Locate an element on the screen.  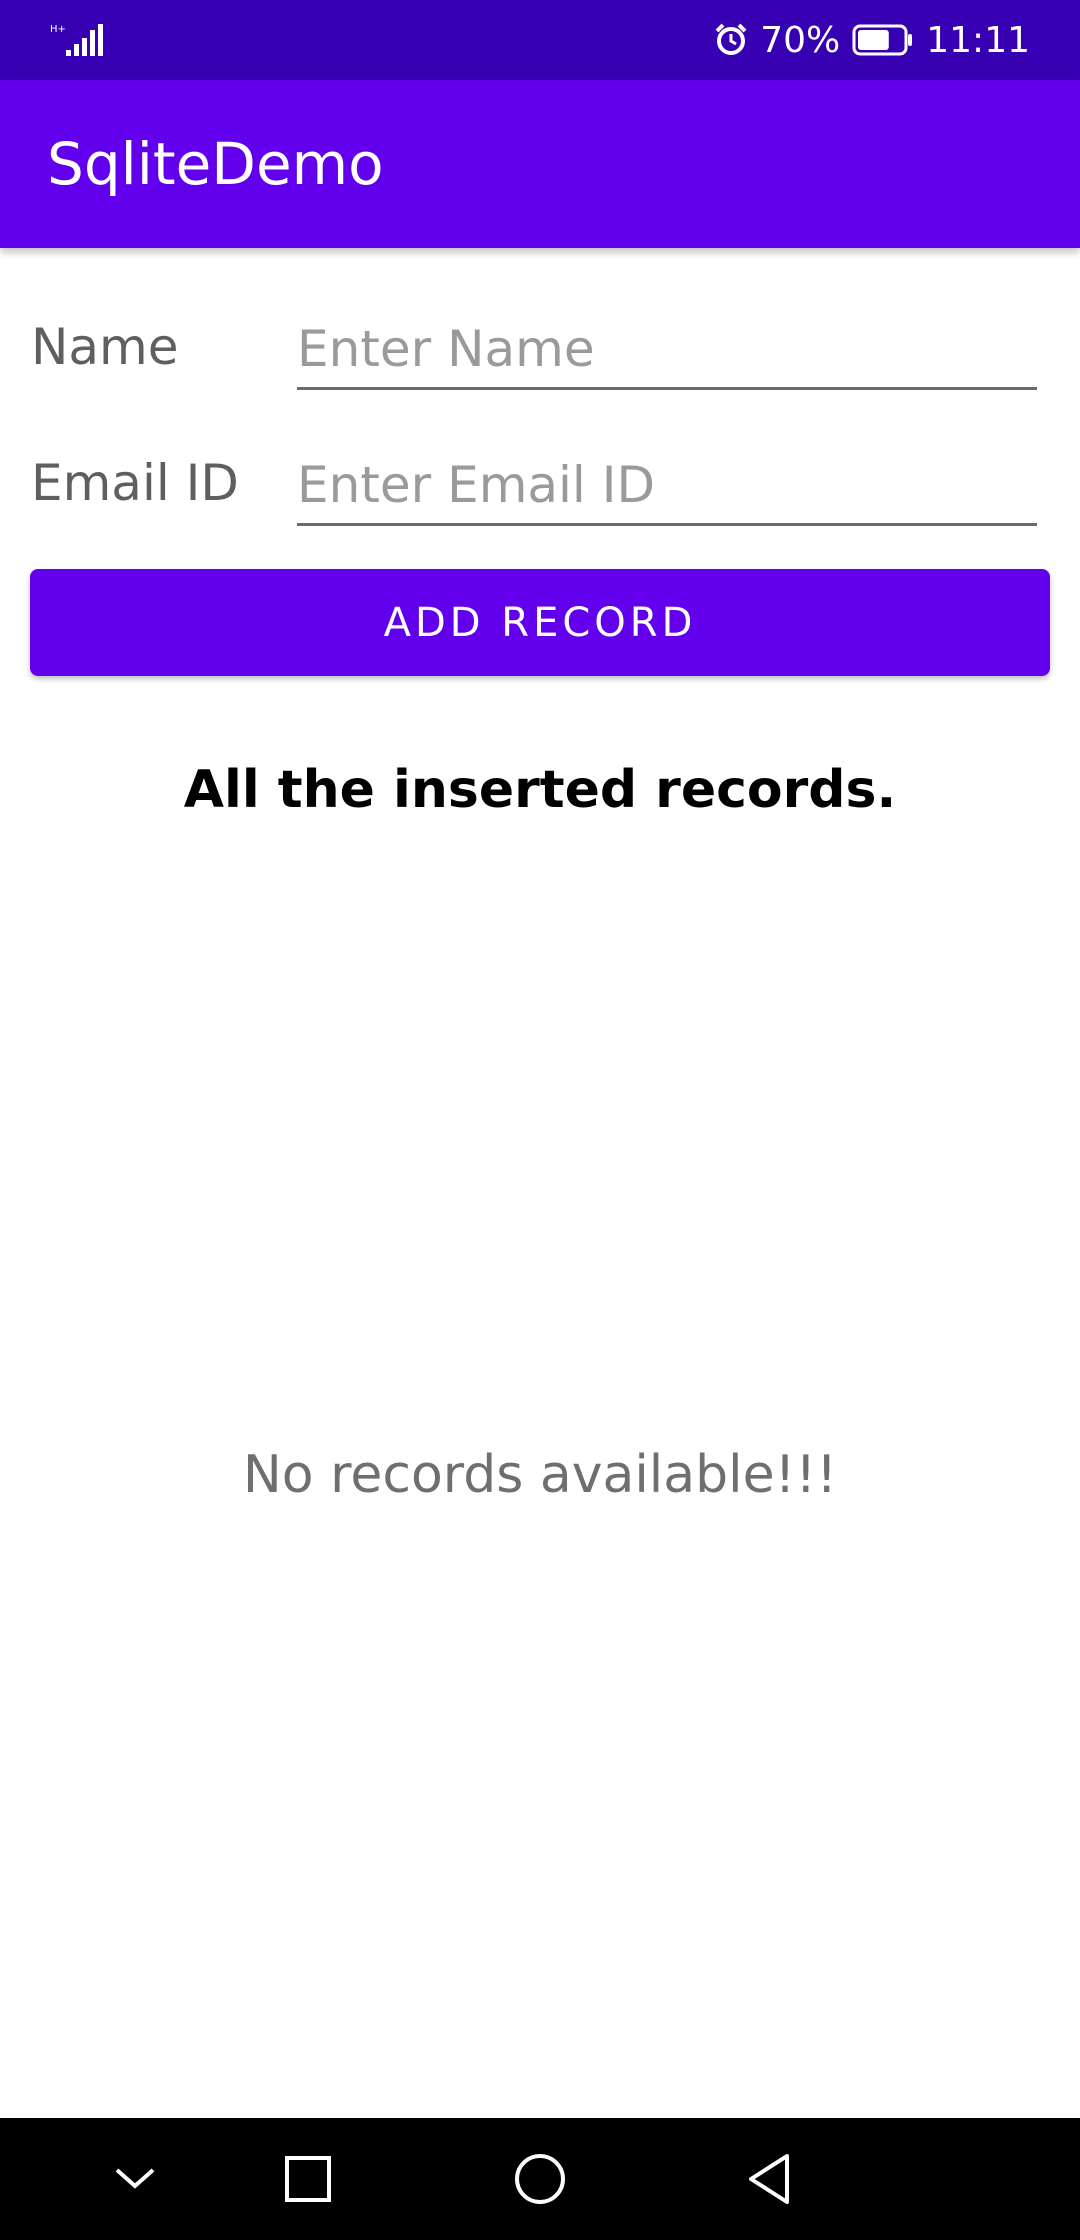
name-label: Name is located at coordinates (105, 347).